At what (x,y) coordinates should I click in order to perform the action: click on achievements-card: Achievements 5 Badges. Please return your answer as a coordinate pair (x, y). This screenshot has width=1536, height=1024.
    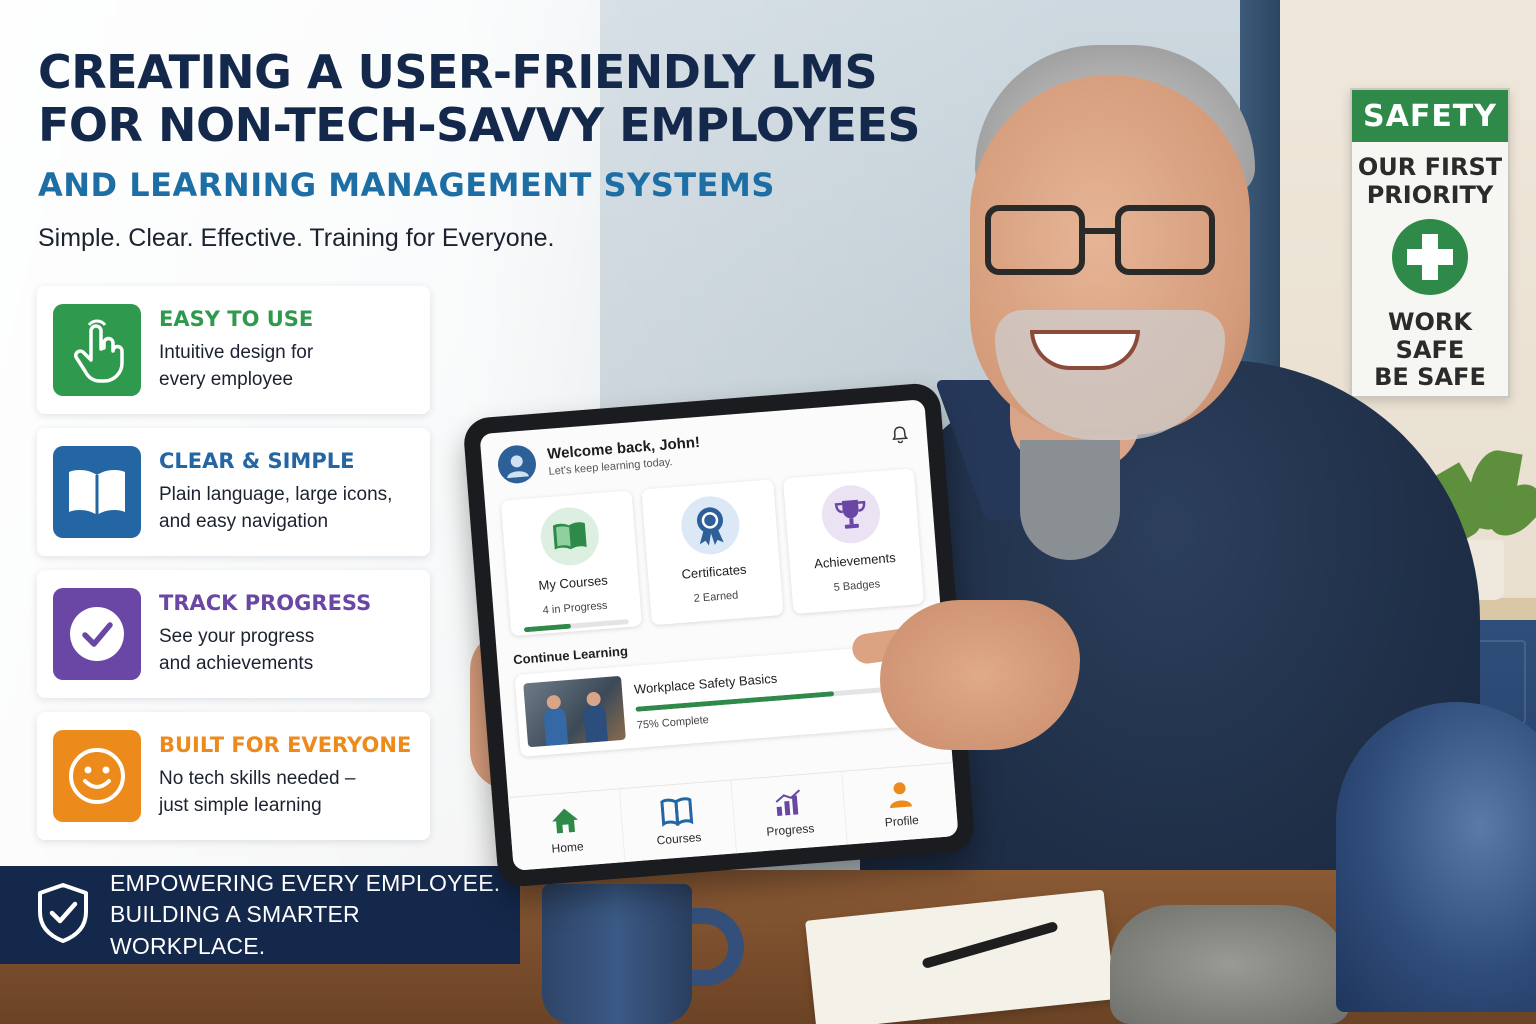
    Looking at the image, I should click on (853, 541).